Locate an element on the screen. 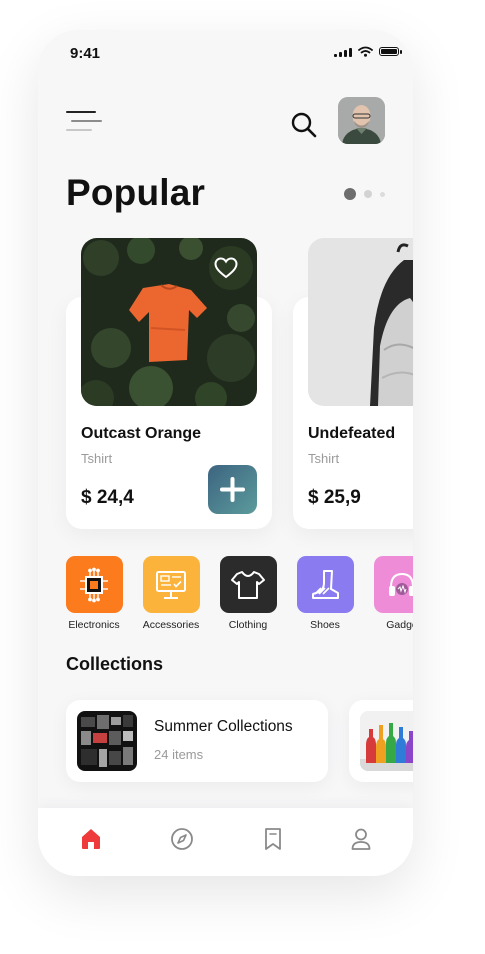  product-name: Outcast Orange is located at coordinates (141, 433).